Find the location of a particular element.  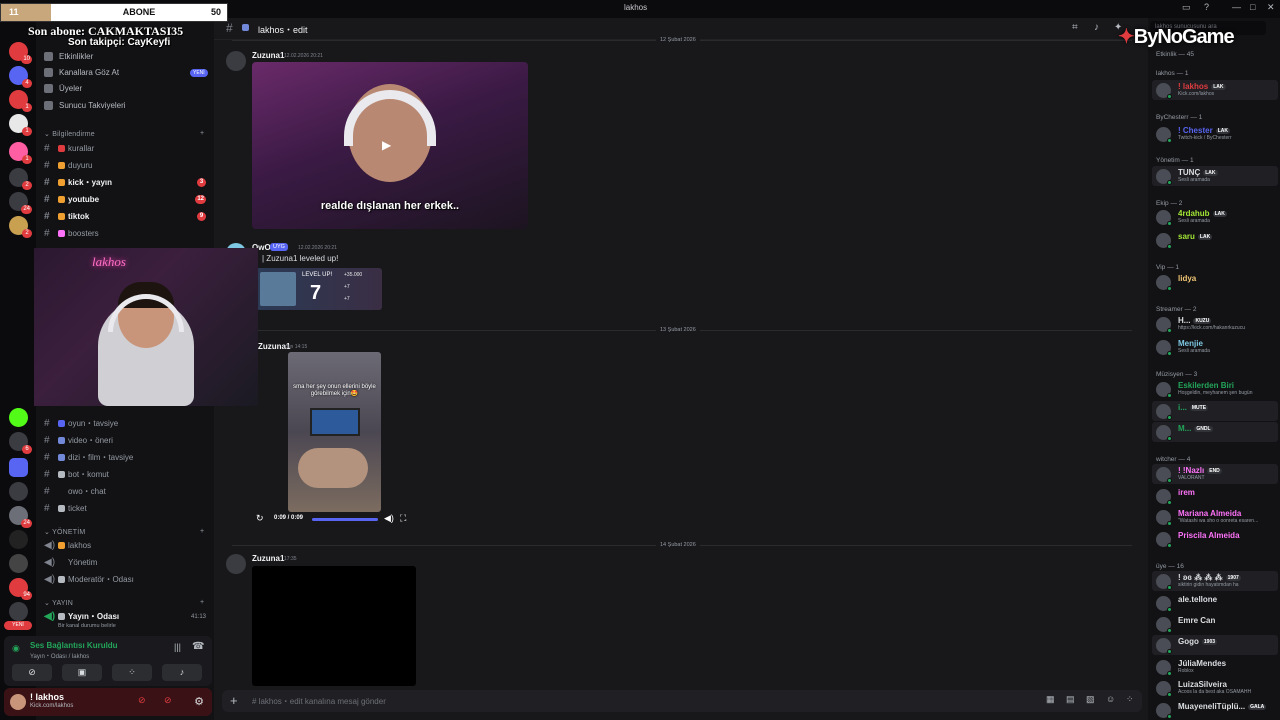

member-item: ! !Nazlı END VALORANT is located at coordinates (1215, 474).